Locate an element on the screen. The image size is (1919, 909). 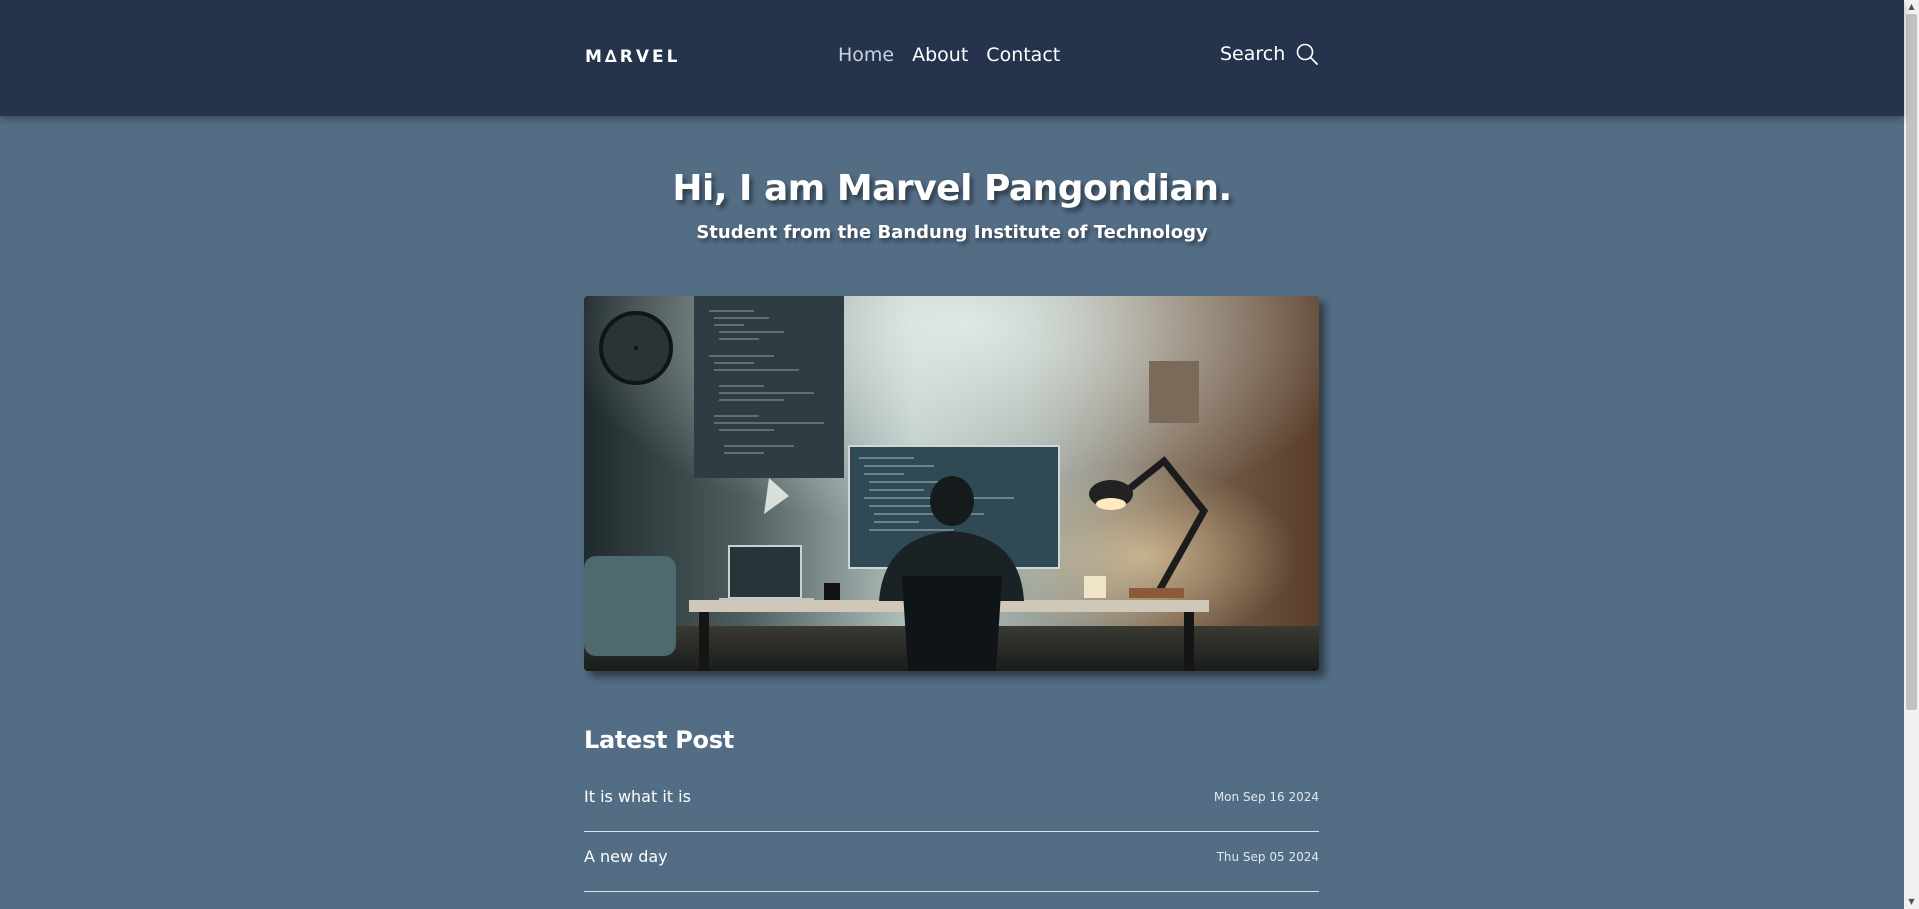
post-item: A new day Thu Sep 05 2024 is located at coordinates (951, 862).